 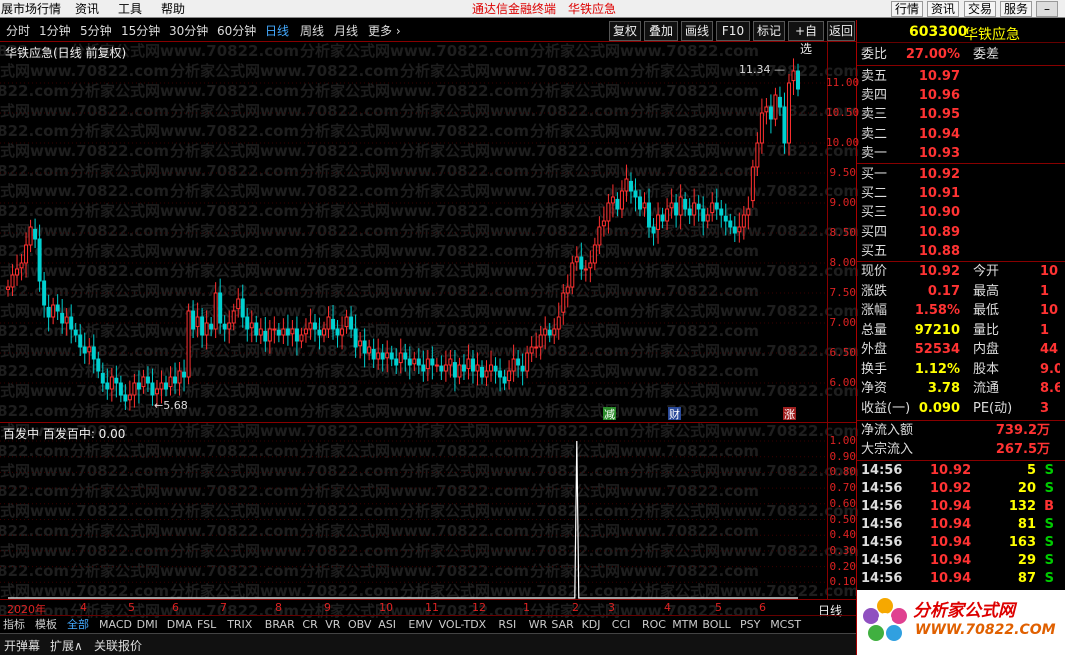 What do you see at coordinates (507, 625) in the screenshot?
I see `indicator-tab: RSI` at bounding box center [507, 625].